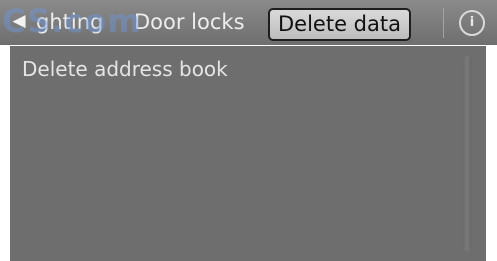 Image resolution: width=497 pixels, height=261 pixels. Describe the element at coordinates (472, 23) in the screenshot. I see `info-icon: i` at that location.